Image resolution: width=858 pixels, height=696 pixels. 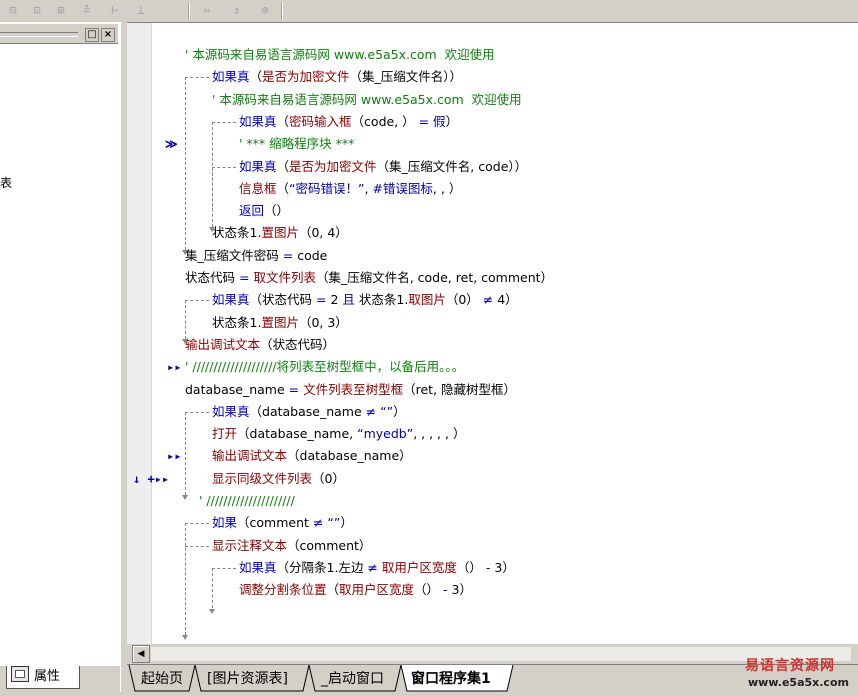 I want to click on code-token: 3）, so click(x=504, y=567).